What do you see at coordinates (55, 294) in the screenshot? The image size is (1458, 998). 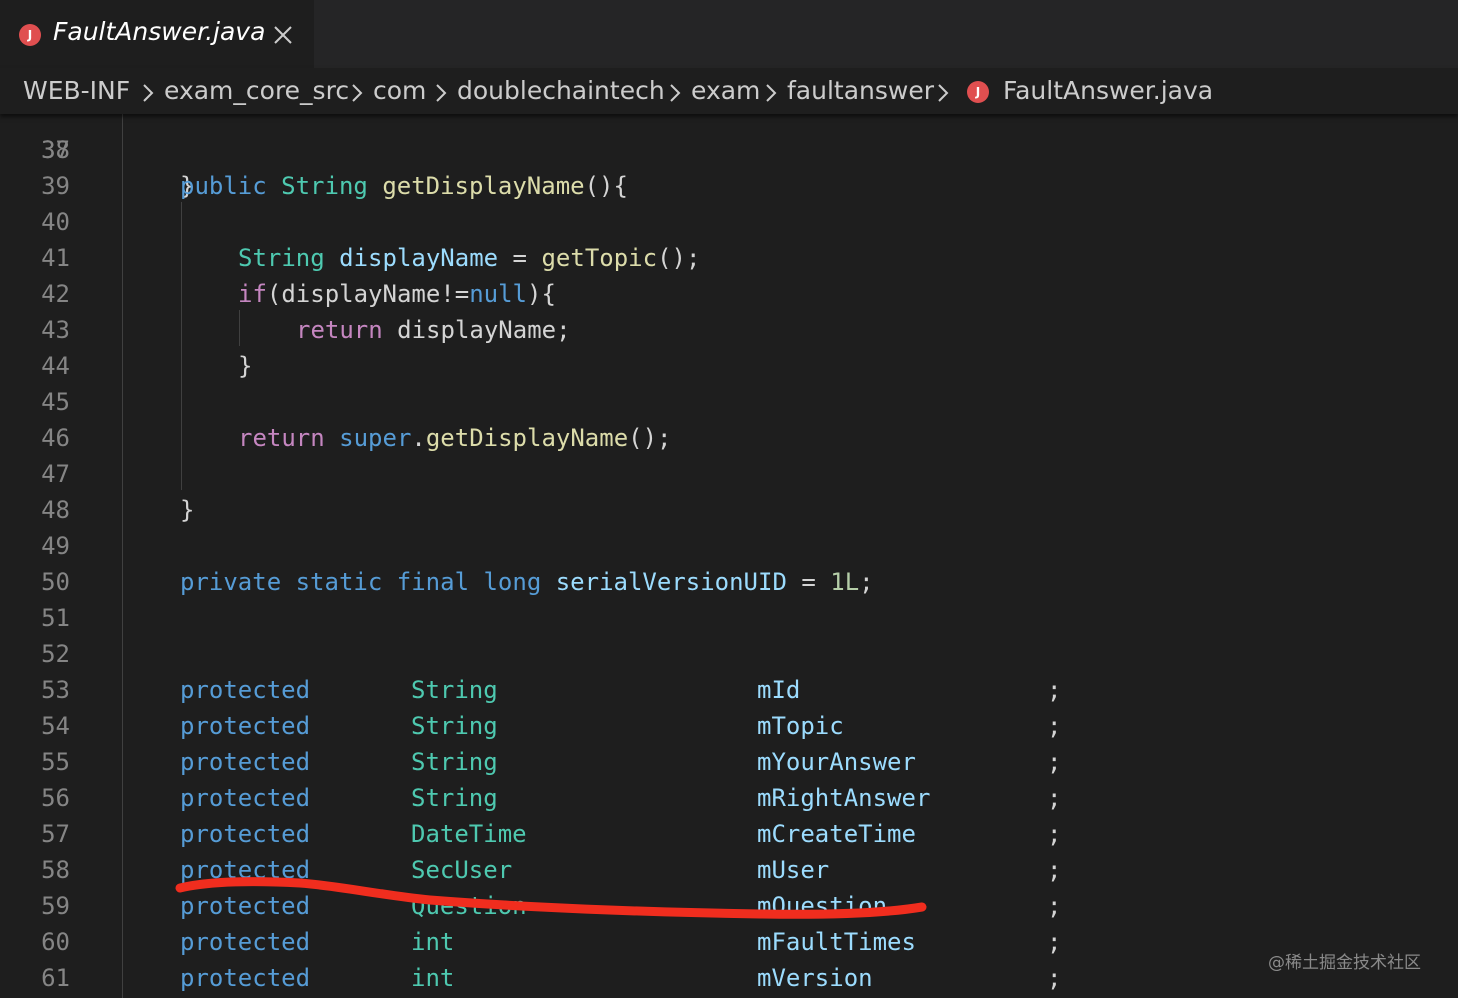 I see `line-number: 42` at bounding box center [55, 294].